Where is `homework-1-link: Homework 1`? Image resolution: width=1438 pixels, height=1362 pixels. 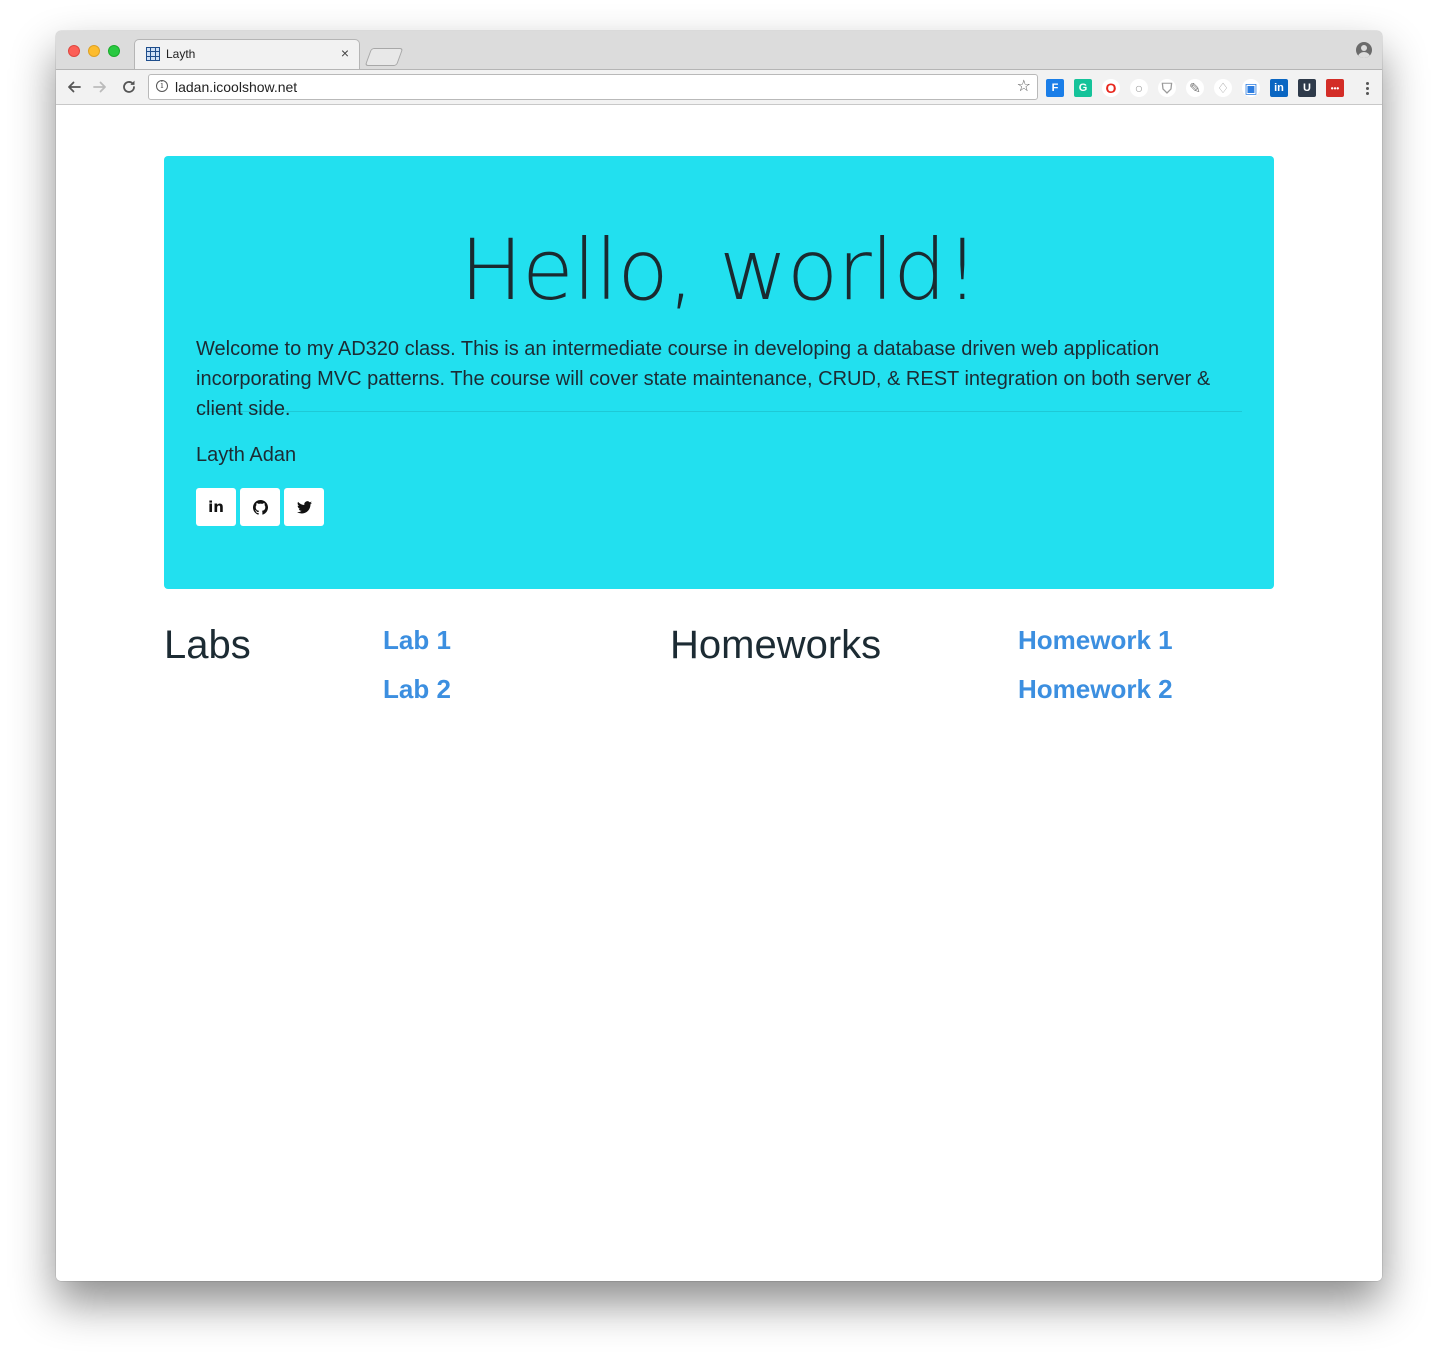
homework-1-link: Homework 1 is located at coordinates (1095, 640).